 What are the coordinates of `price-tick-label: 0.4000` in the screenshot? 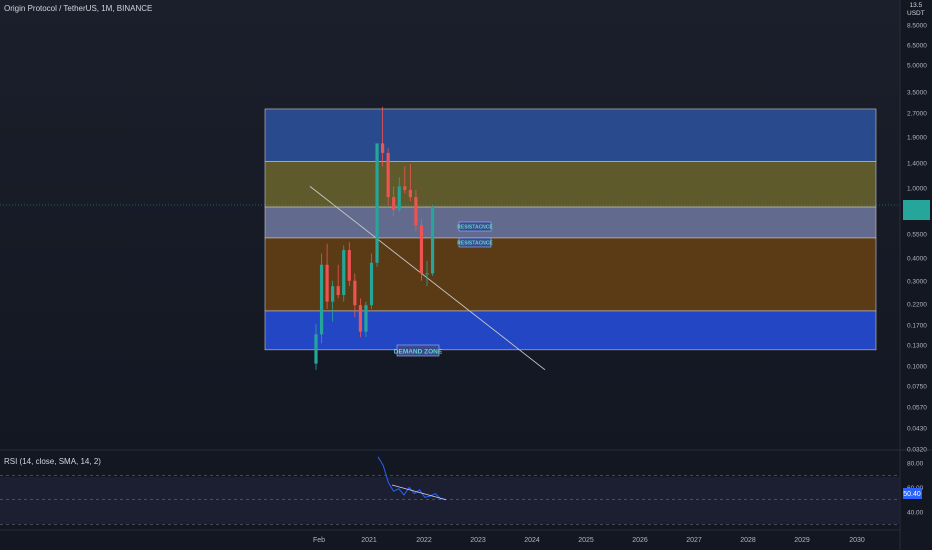 It's located at (917, 259).